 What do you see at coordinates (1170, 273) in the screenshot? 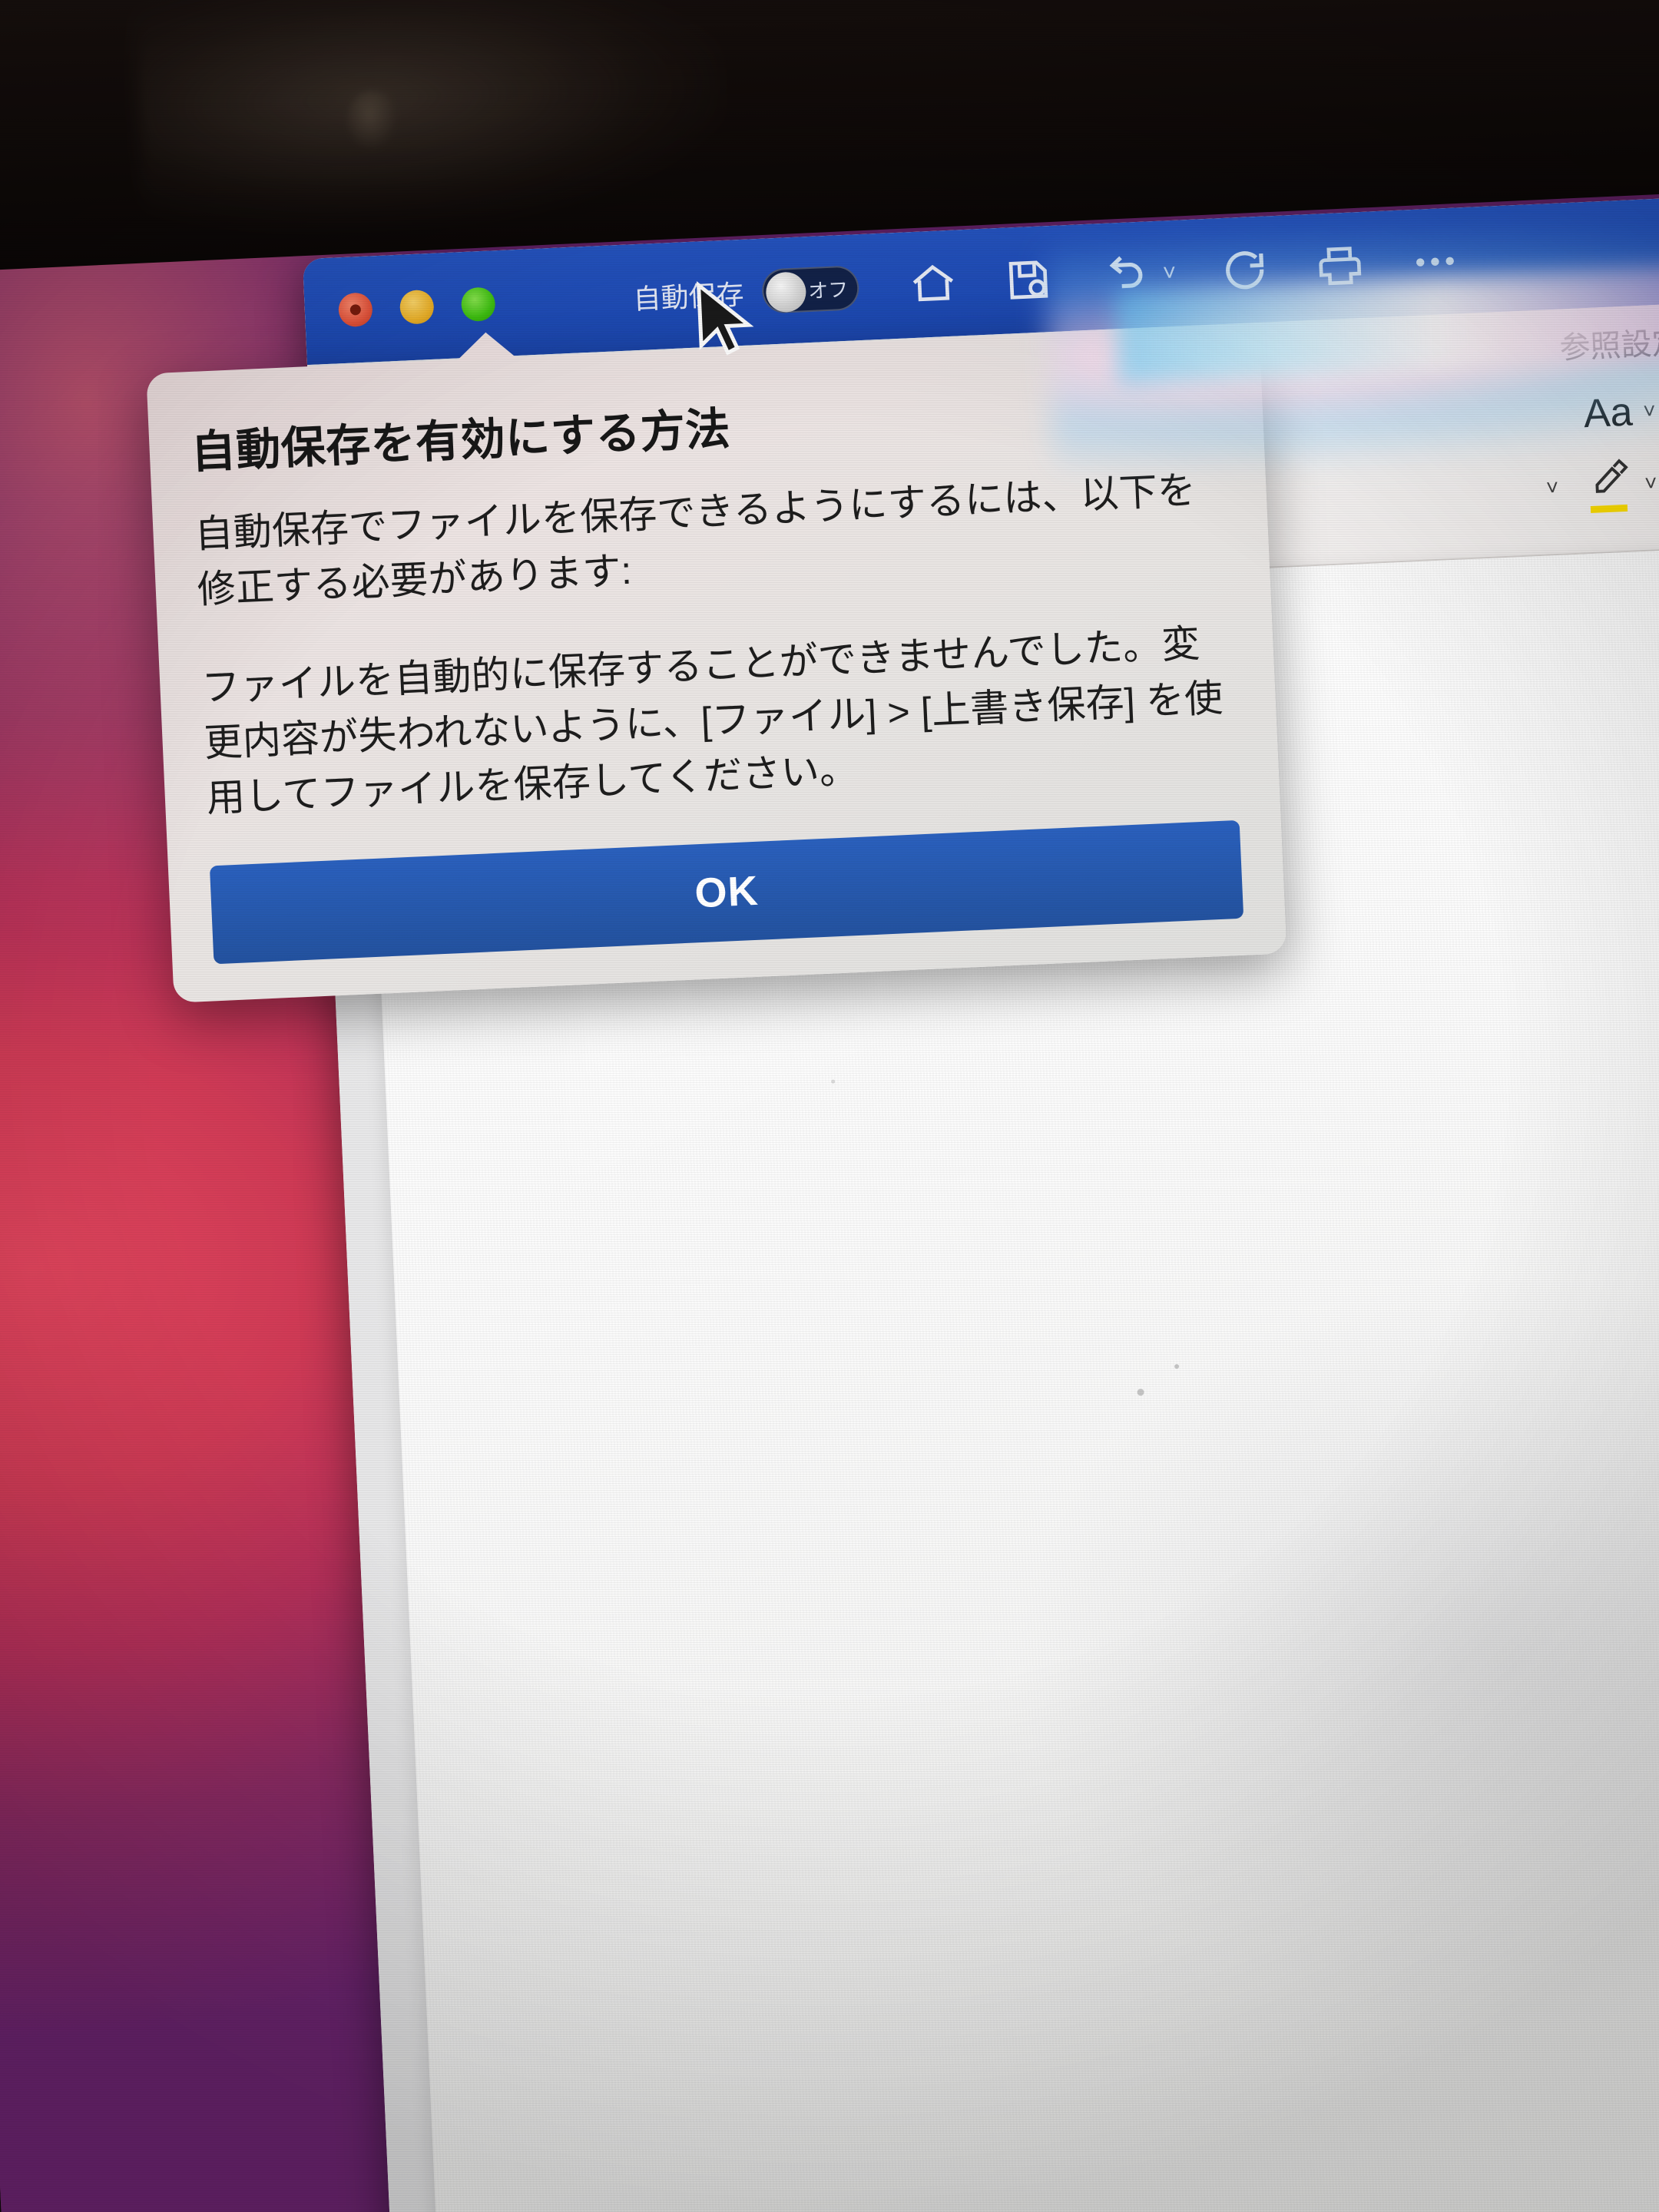
I see `undo-chevron-icon: ˅` at bounding box center [1170, 273].